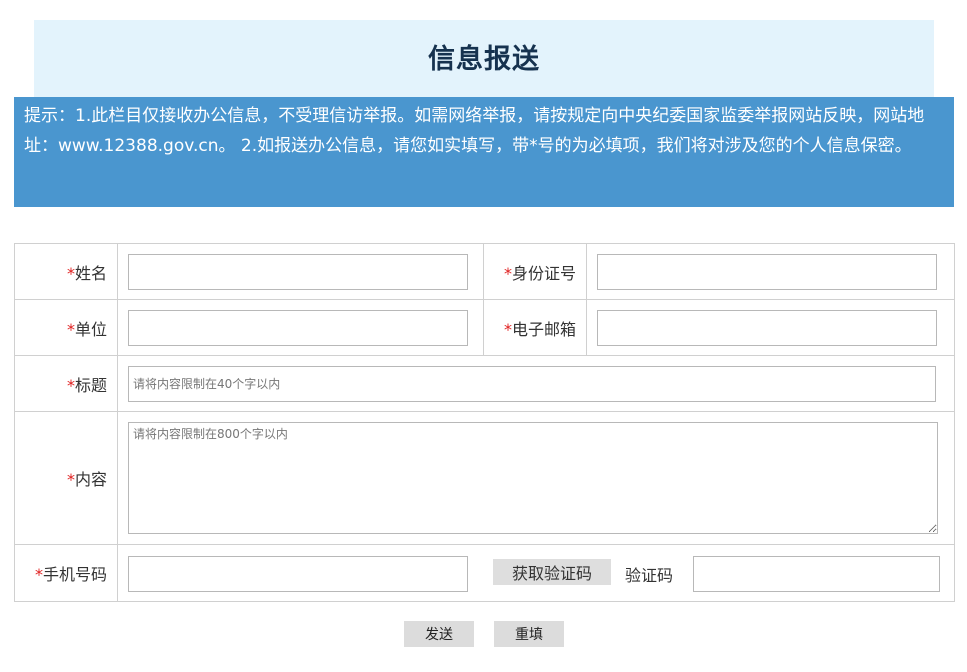 The width and height of the screenshot is (967, 672). Describe the element at coordinates (298, 327) in the screenshot. I see `unit-input` at that location.